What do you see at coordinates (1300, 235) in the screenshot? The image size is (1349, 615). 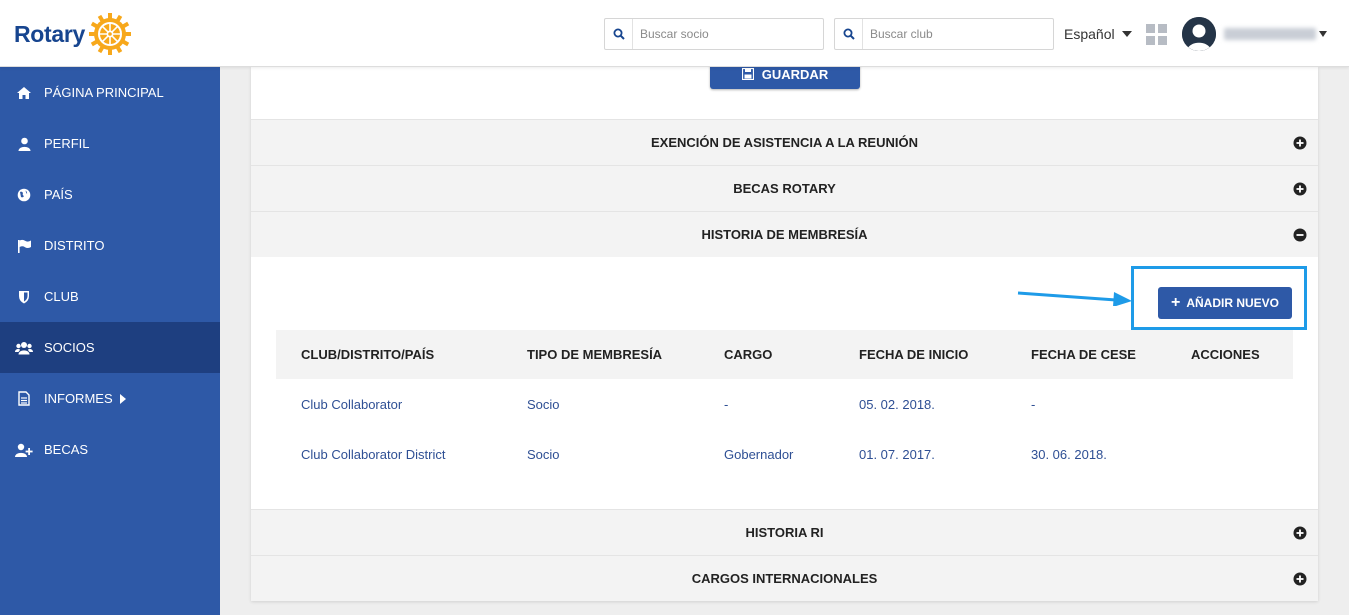 I see `minus-circle-icon` at bounding box center [1300, 235].